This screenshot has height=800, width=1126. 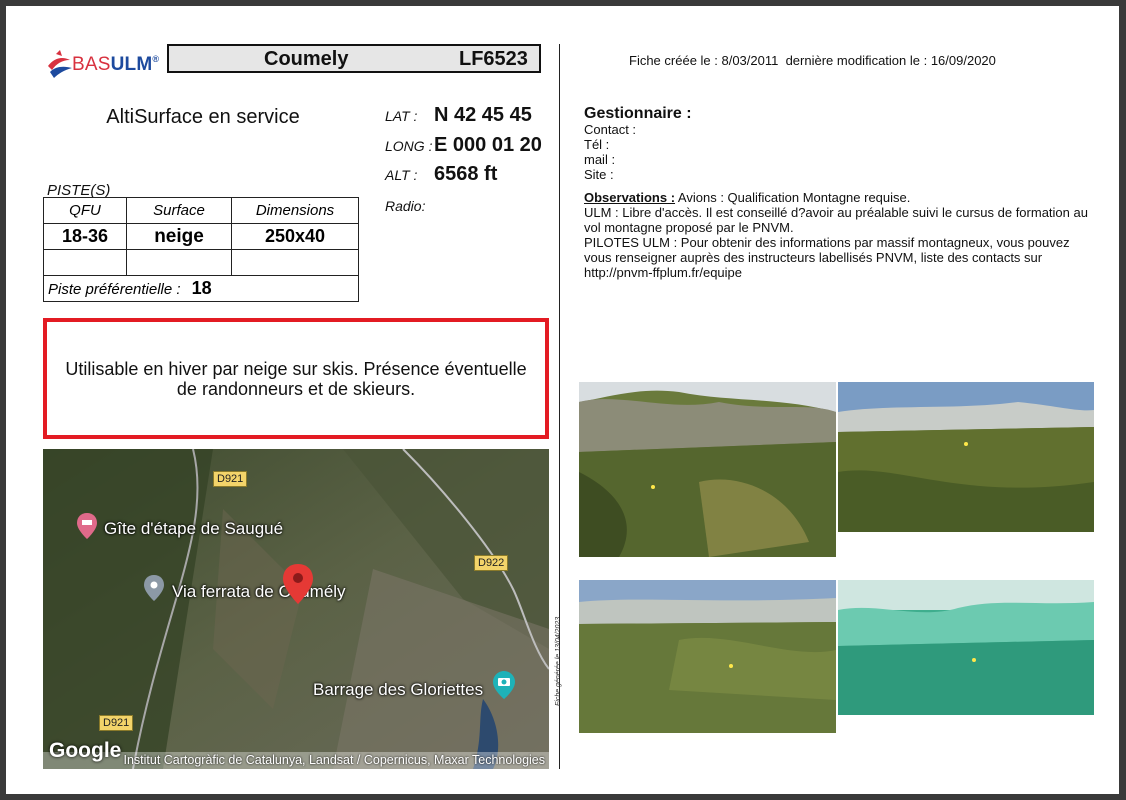 I want to click on place-label-barrage: Barrage des Gloriettes, so click(x=398, y=690).